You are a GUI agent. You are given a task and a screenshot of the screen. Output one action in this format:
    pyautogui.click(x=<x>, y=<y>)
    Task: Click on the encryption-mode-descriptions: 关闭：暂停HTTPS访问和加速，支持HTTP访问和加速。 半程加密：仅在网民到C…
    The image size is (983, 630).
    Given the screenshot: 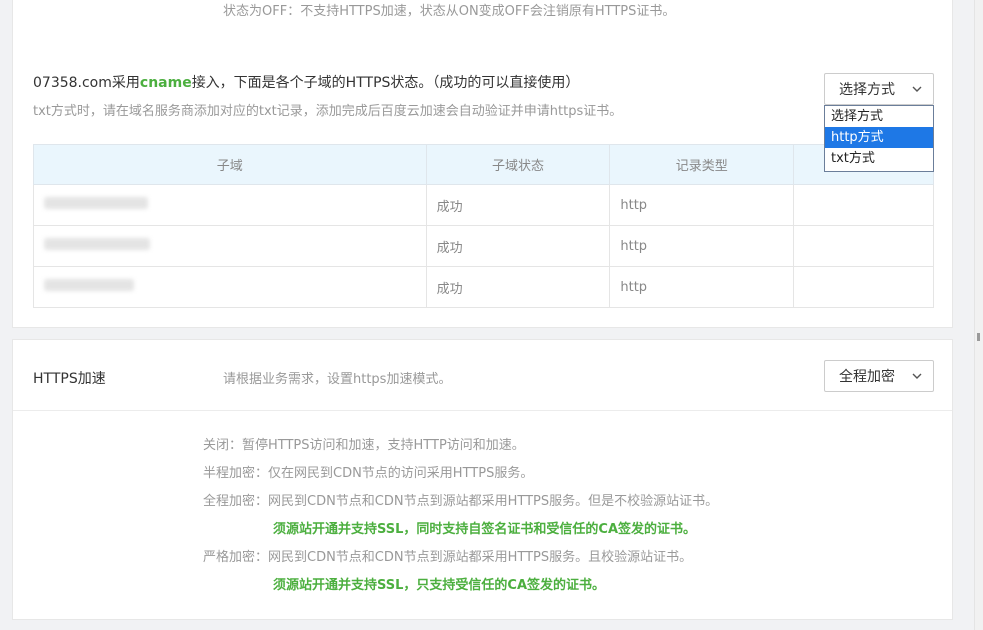 What is the action you would take?
    pyautogui.click(x=460, y=520)
    